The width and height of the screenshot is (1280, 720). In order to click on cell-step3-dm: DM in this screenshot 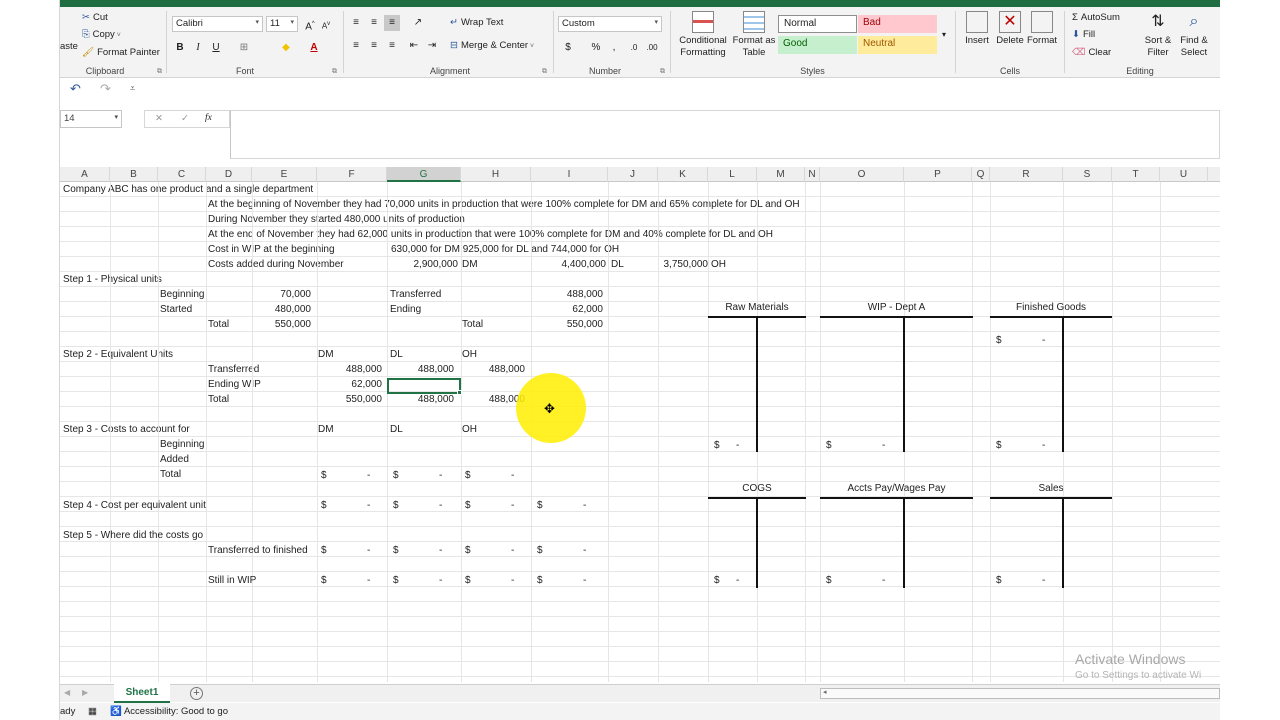, I will do `click(326, 429)`.